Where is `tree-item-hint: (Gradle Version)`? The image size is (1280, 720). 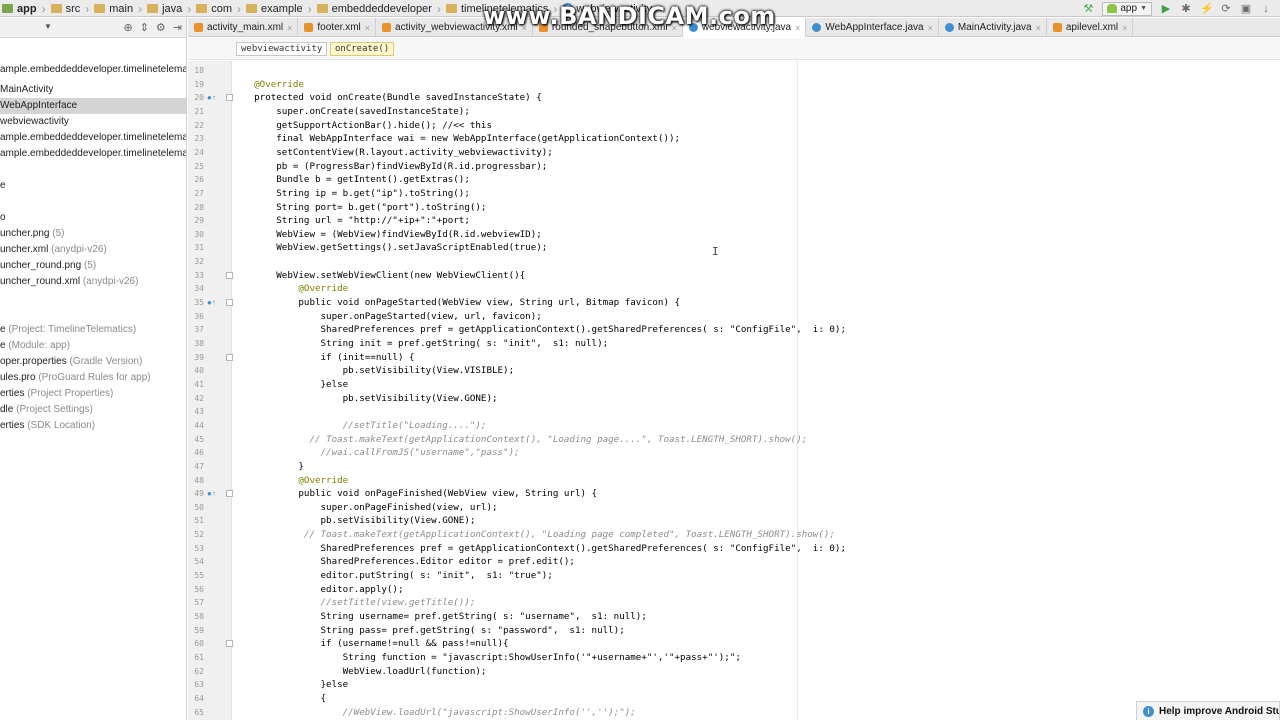
tree-item-hint: (Gradle Version) is located at coordinates (104, 361).